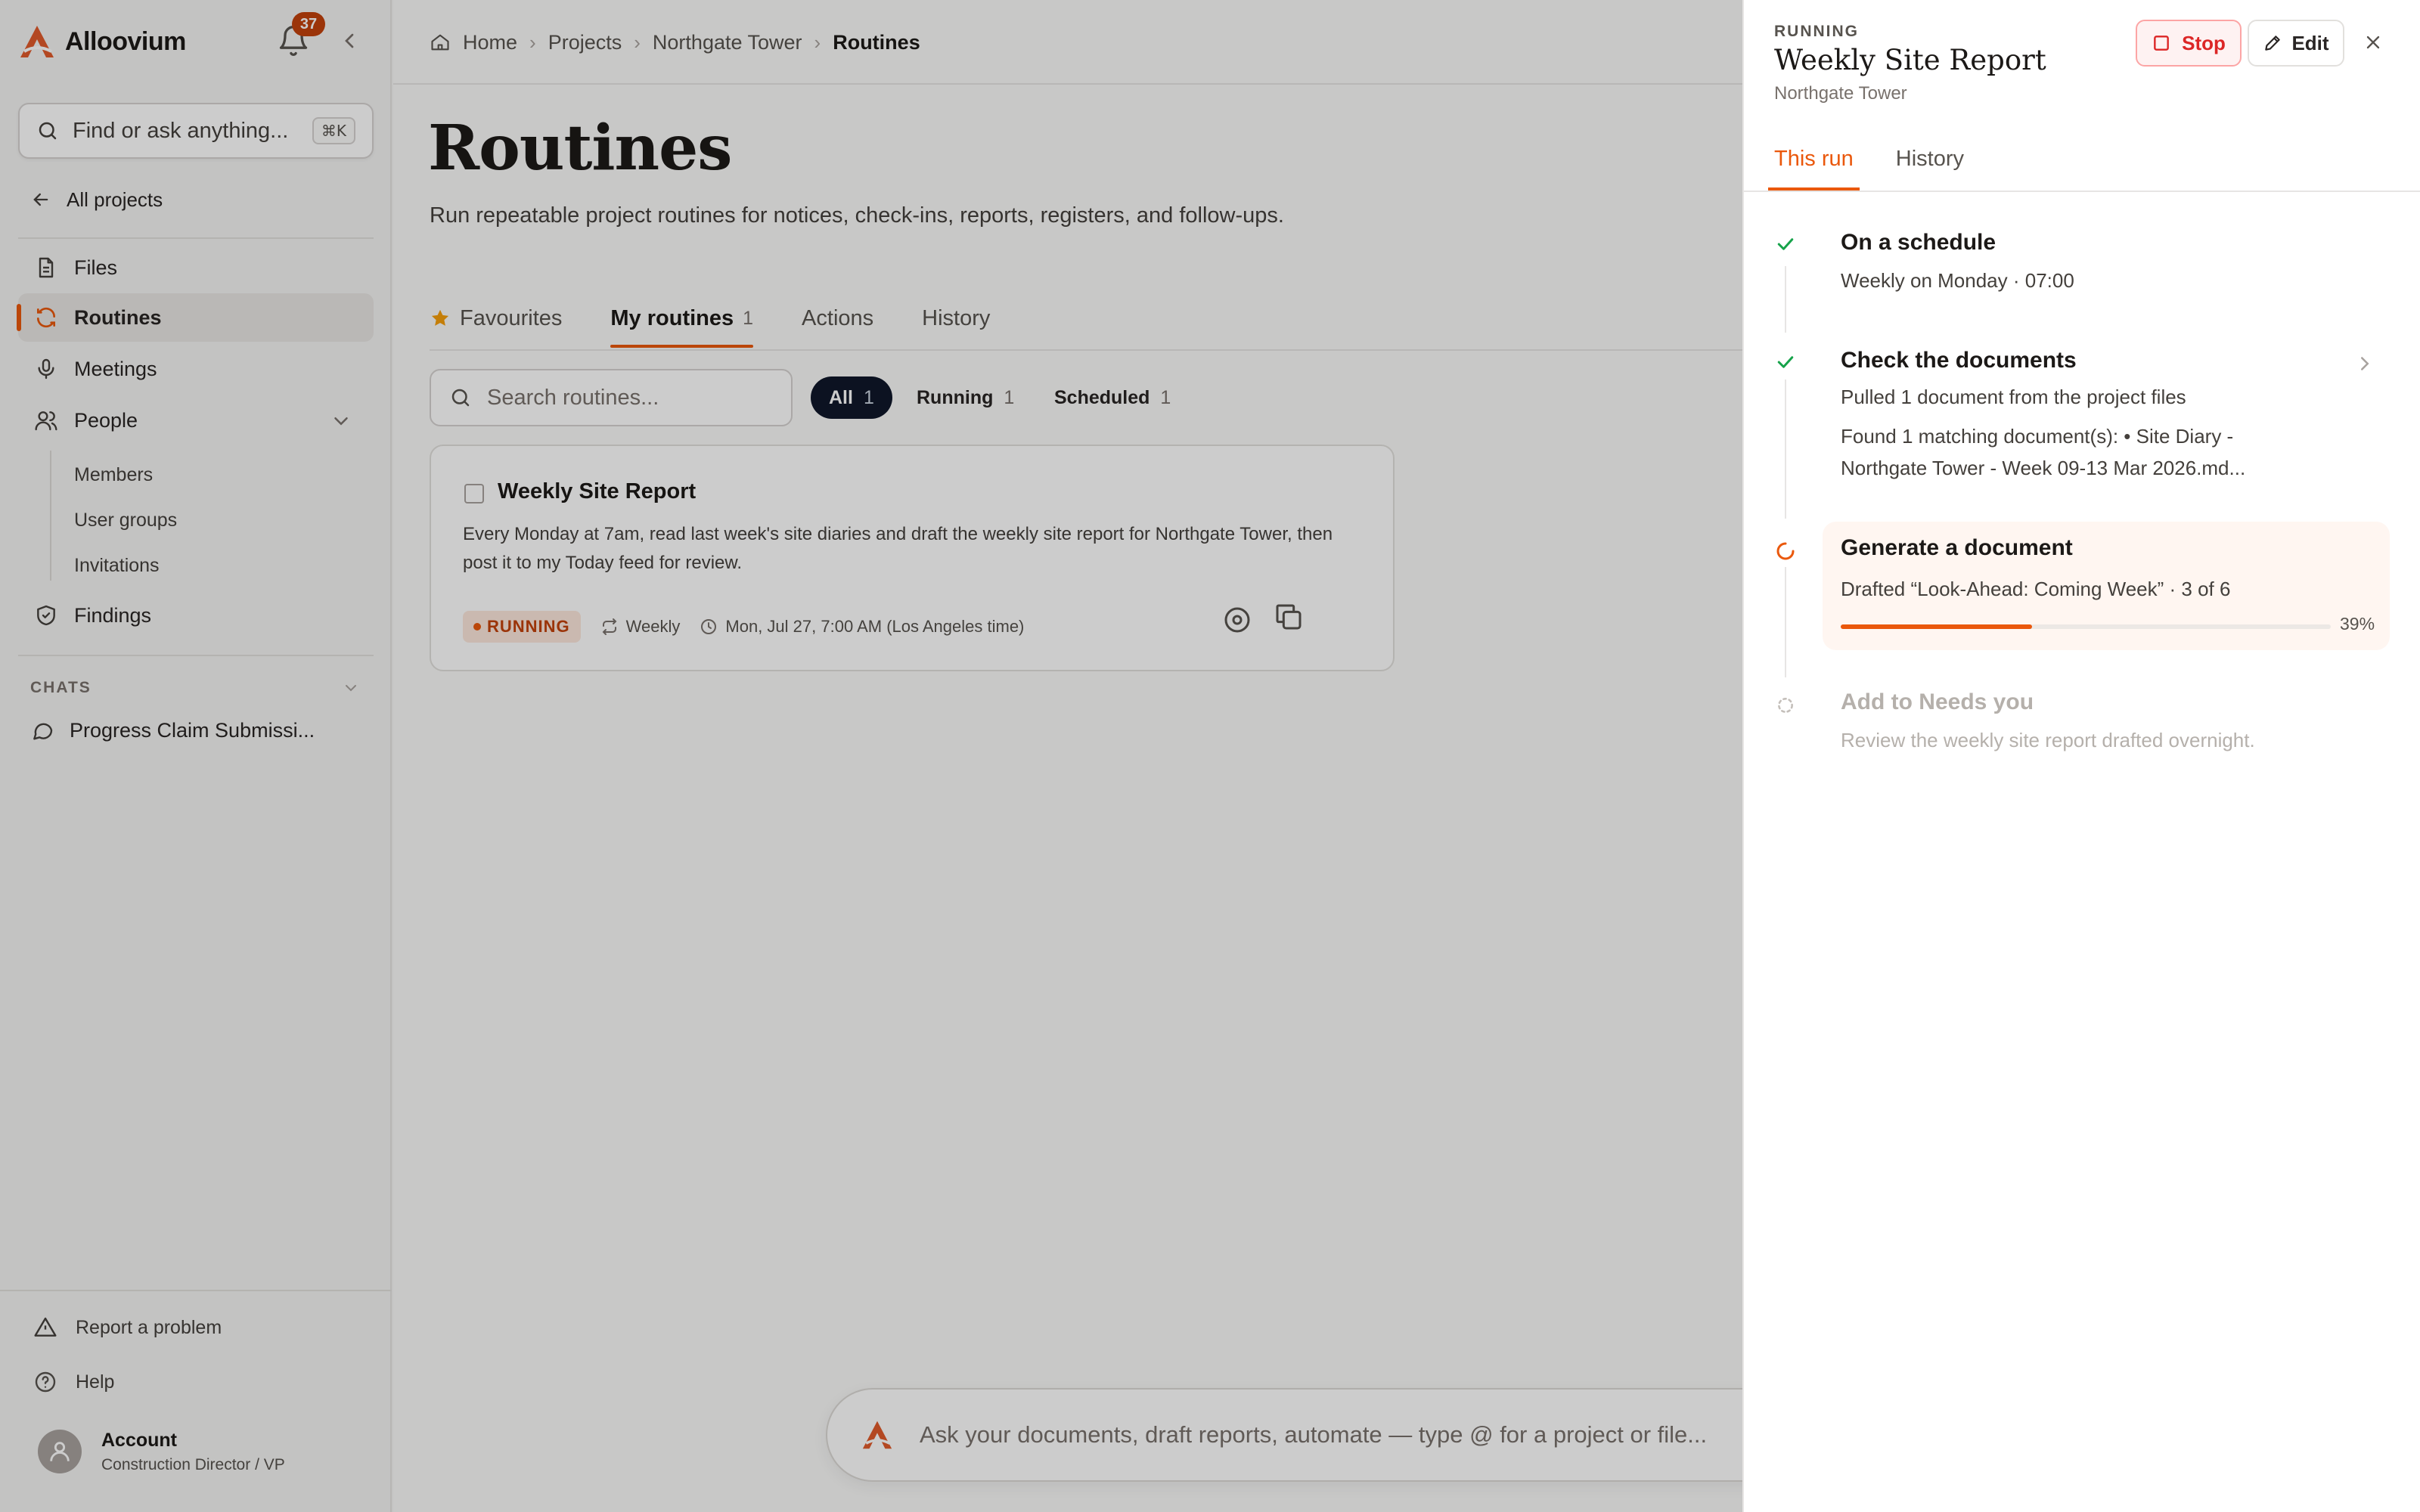  I want to click on stop-button-label: Stop, so click(2204, 42).